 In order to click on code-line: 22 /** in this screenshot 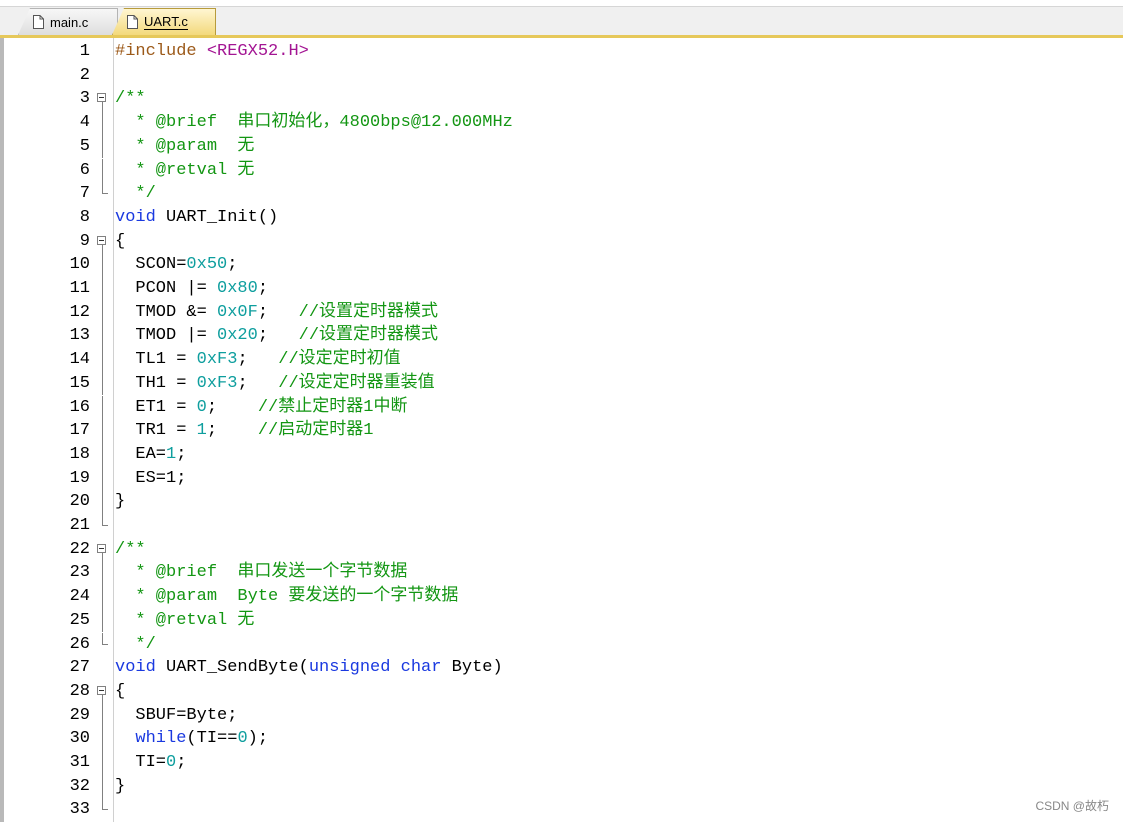, I will do `click(561, 550)`.